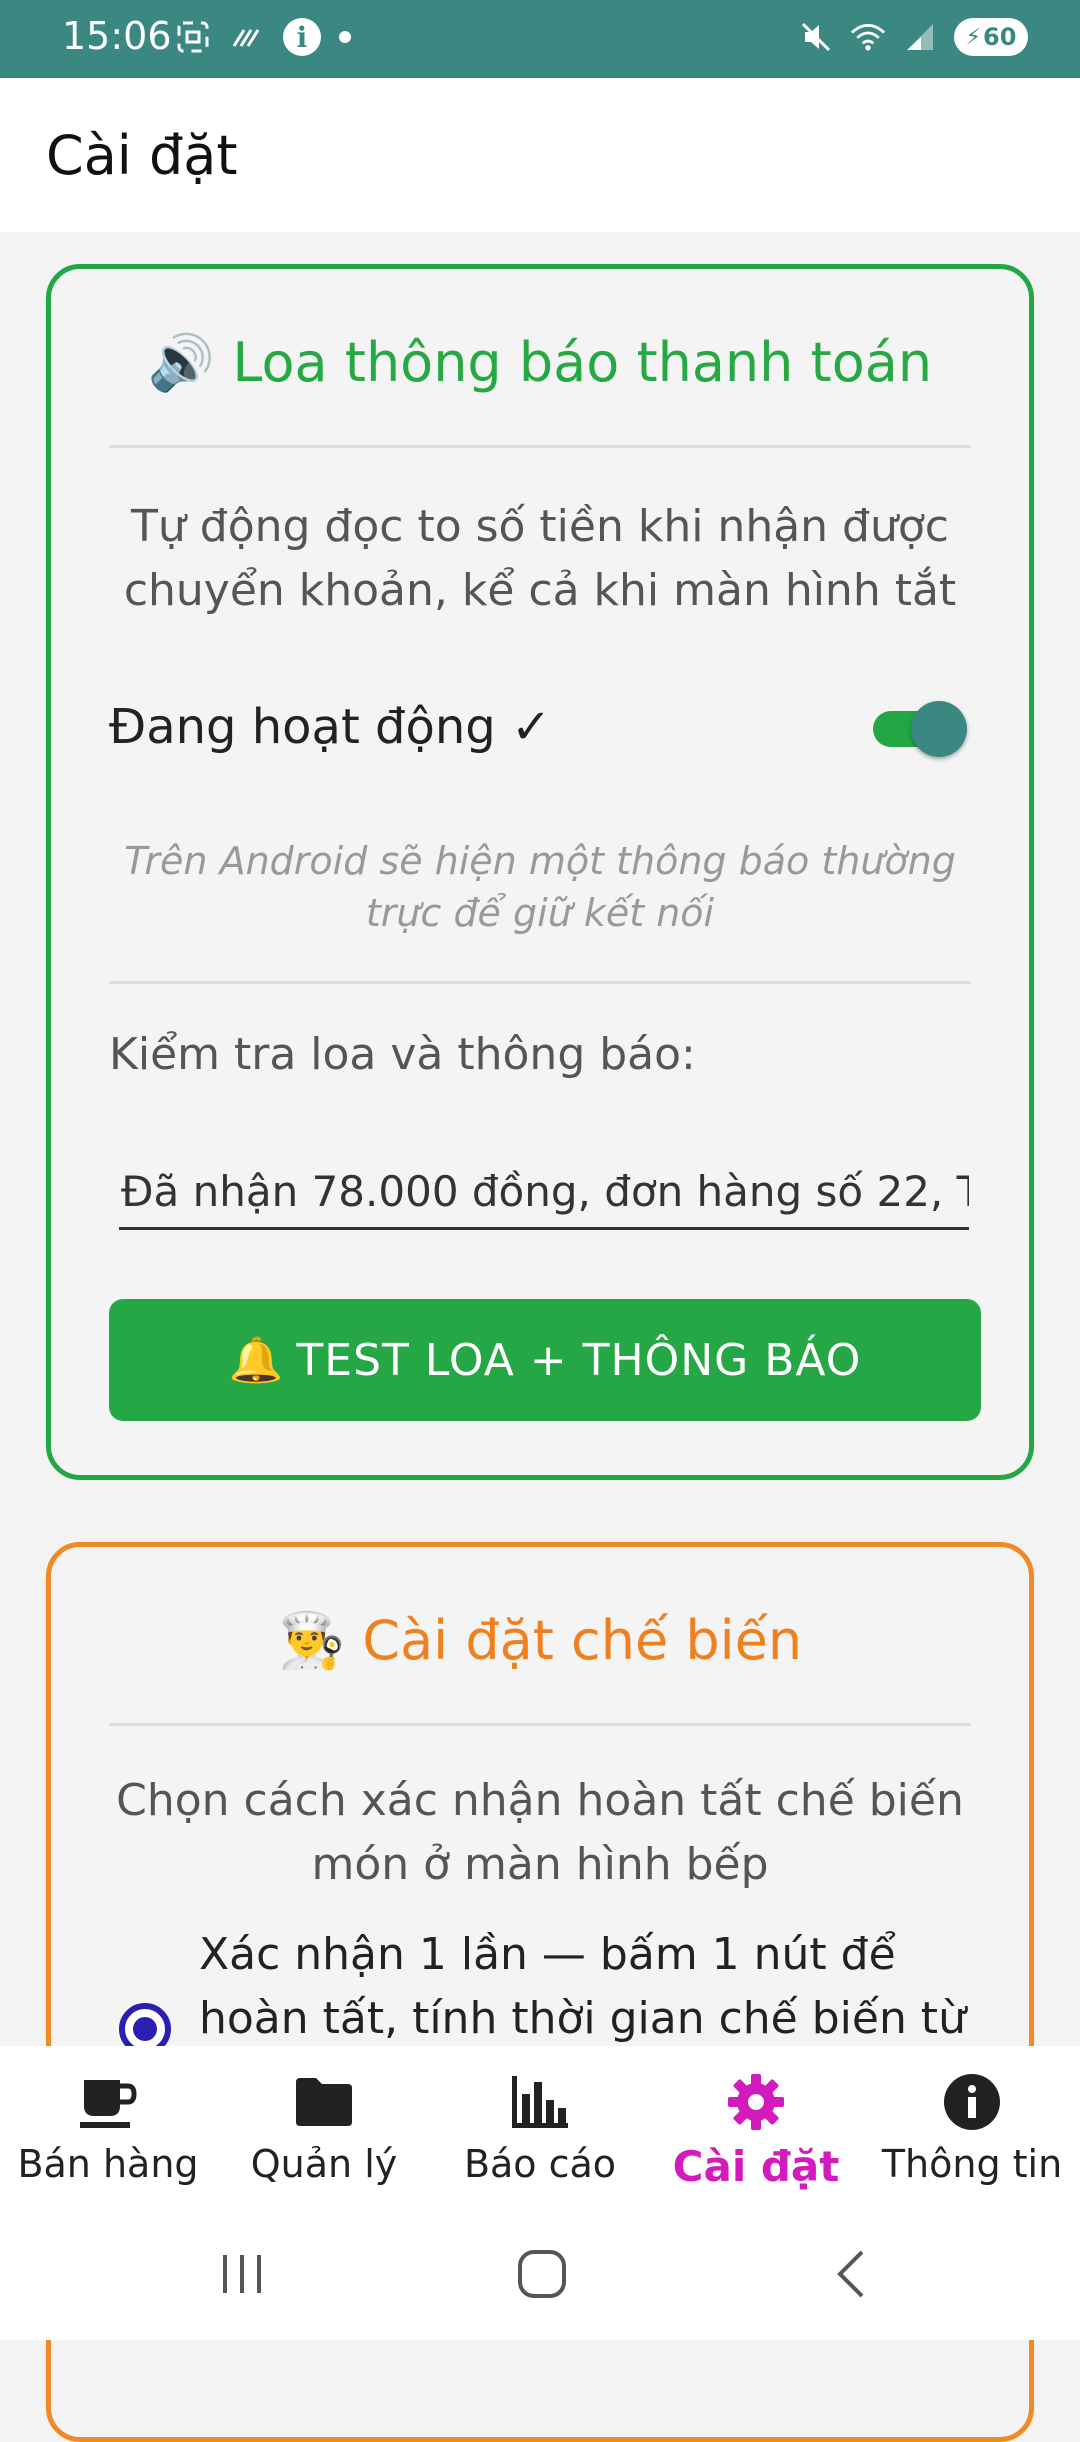 The image size is (1080, 2442). Describe the element at coordinates (540, 155) in the screenshot. I see `app-bar: Cài đặt` at that location.